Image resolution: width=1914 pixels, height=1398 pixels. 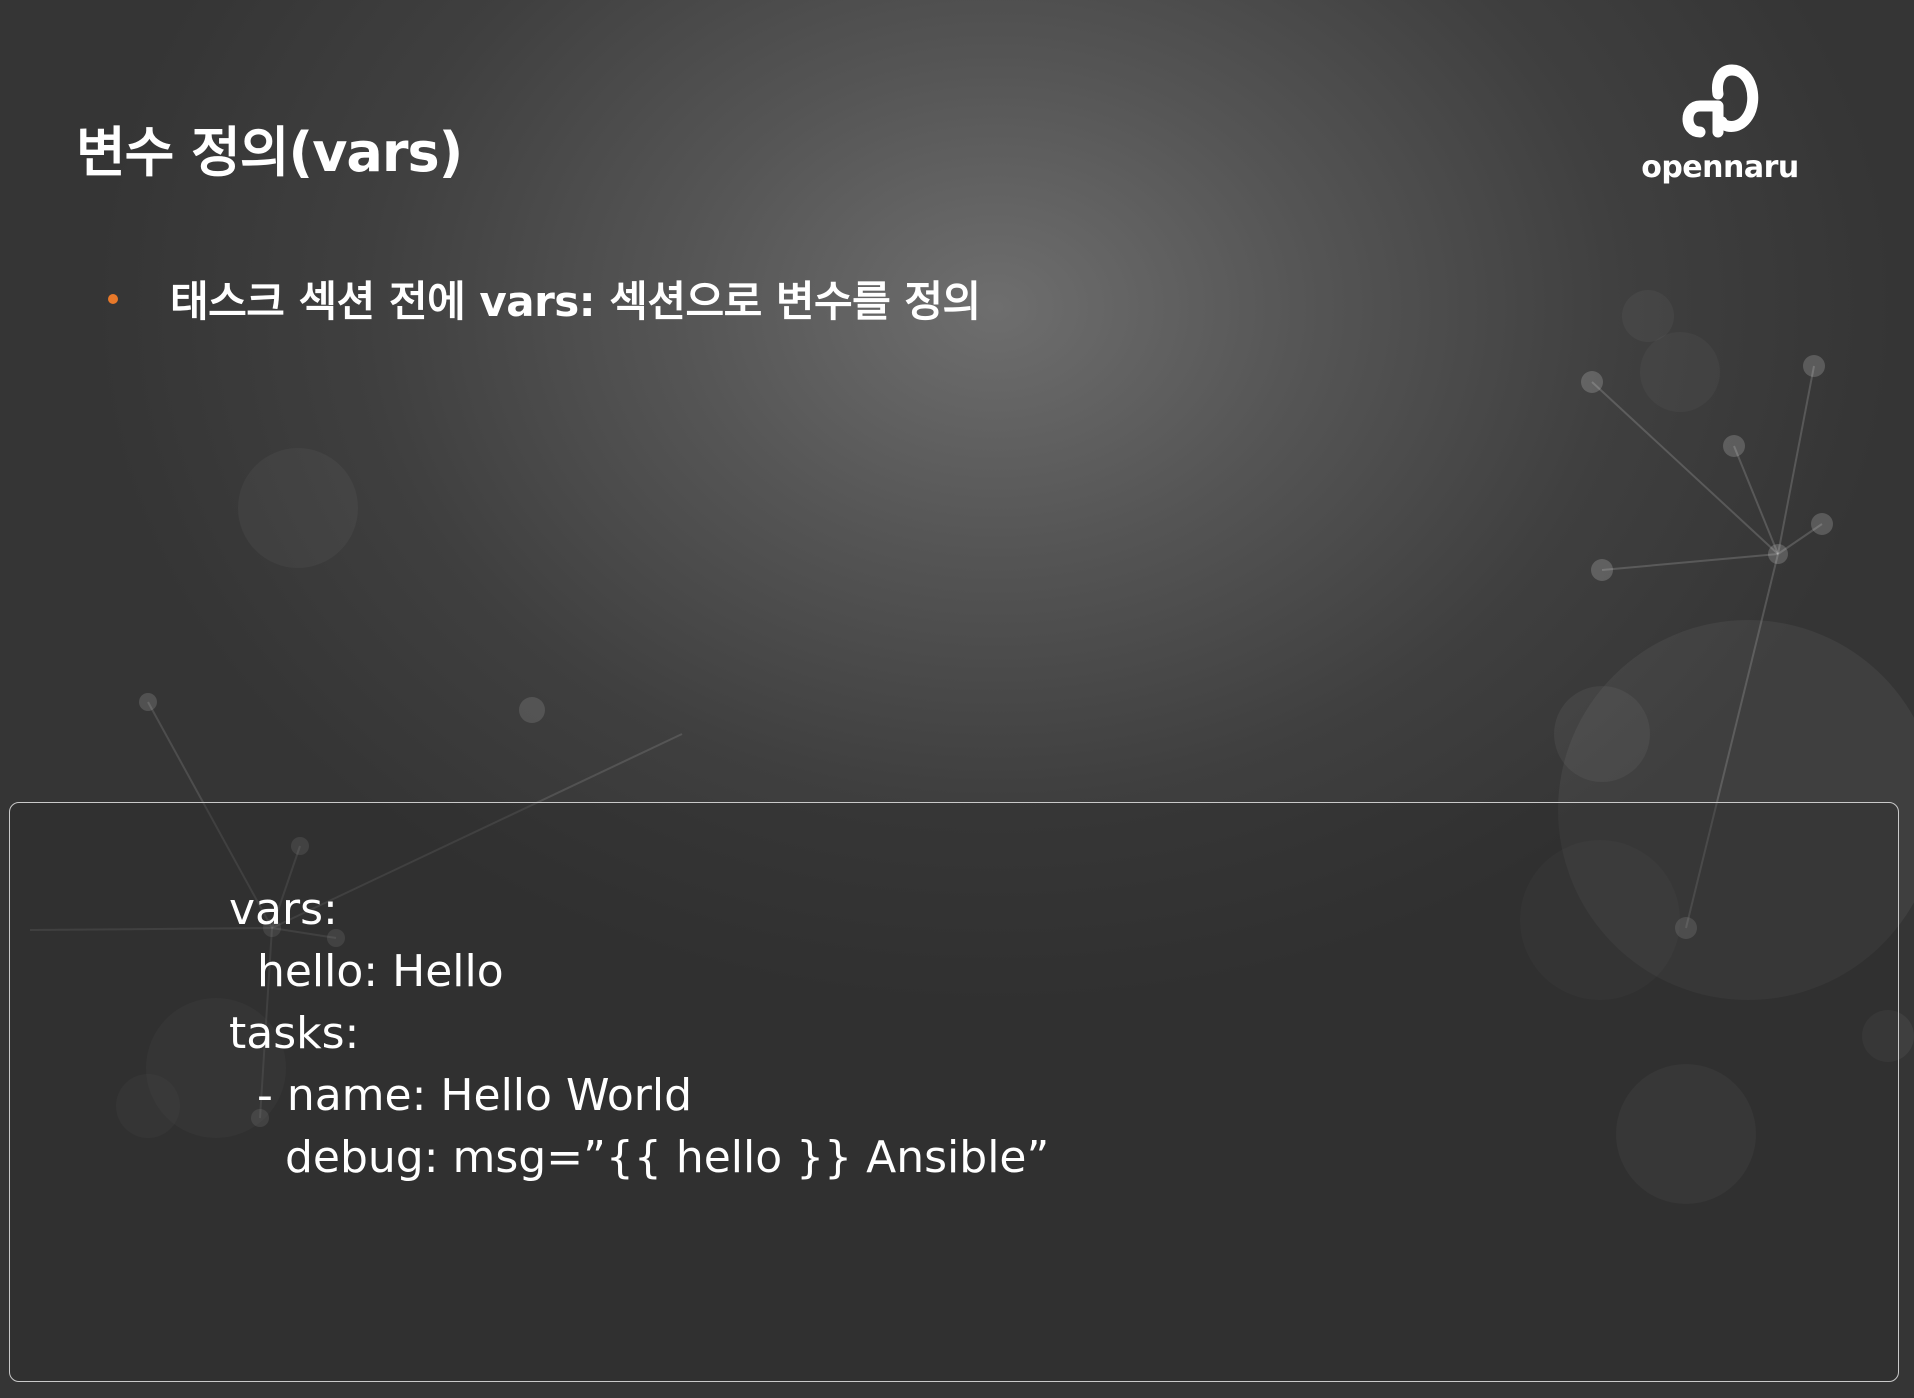 What do you see at coordinates (575, 301) in the screenshot?
I see `bullet-text: 태스크 섹션 전에 vars: 섹션으로 변수를 정의` at bounding box center [575, 301].